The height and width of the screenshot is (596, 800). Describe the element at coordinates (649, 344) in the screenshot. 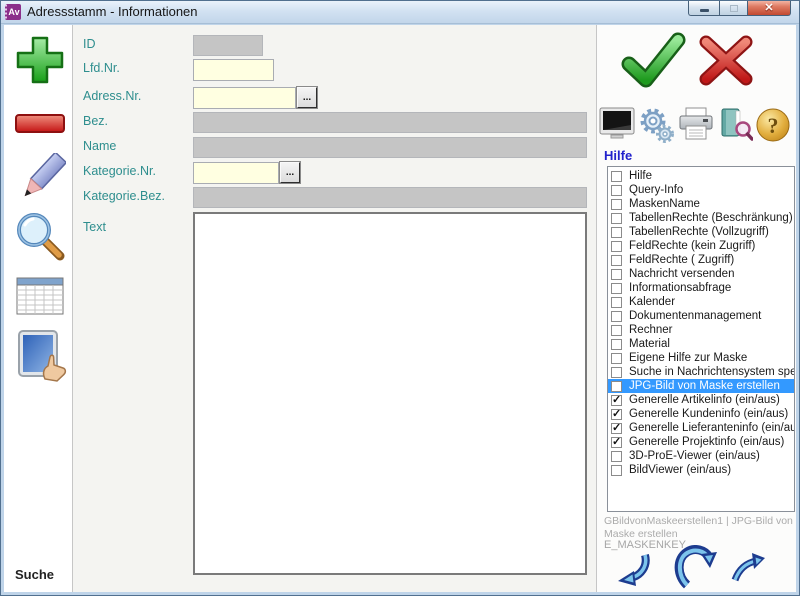

I see `help-list-item-label: Material` at that location.